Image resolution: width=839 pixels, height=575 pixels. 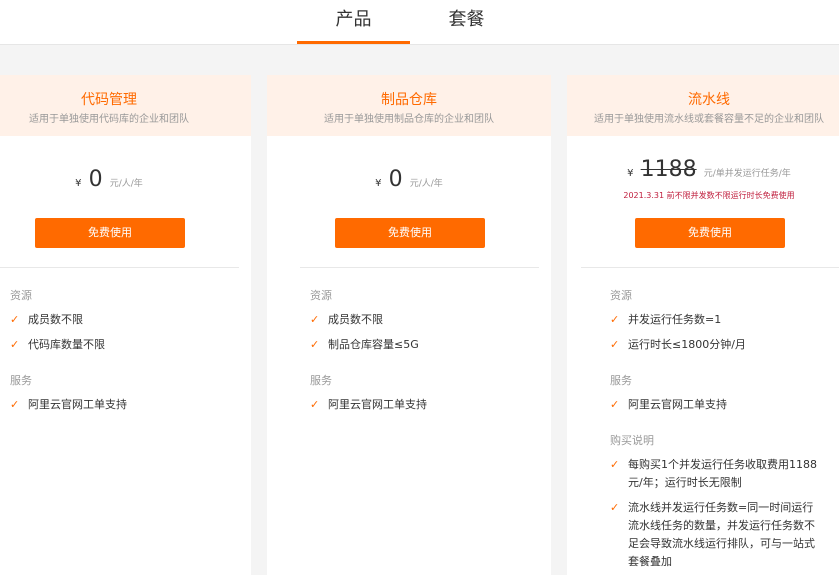 I want to click on card-title: 流水线, so click(x=709, y=100).